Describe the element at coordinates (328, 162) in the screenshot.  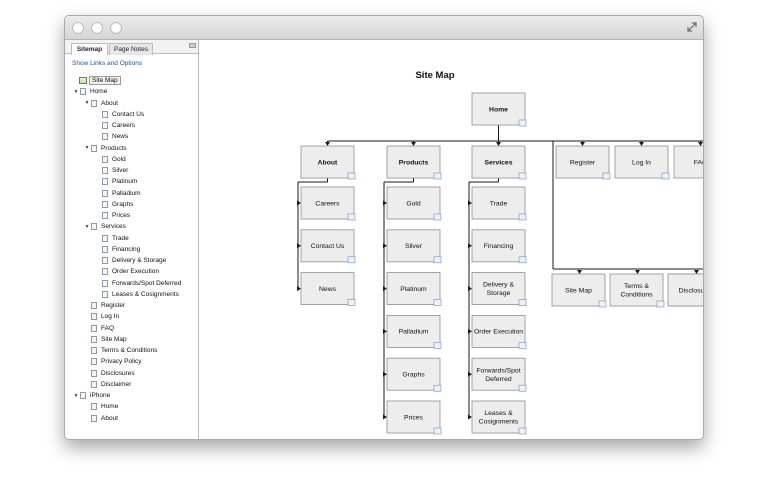
I see `sitemap-node: About` at that location.